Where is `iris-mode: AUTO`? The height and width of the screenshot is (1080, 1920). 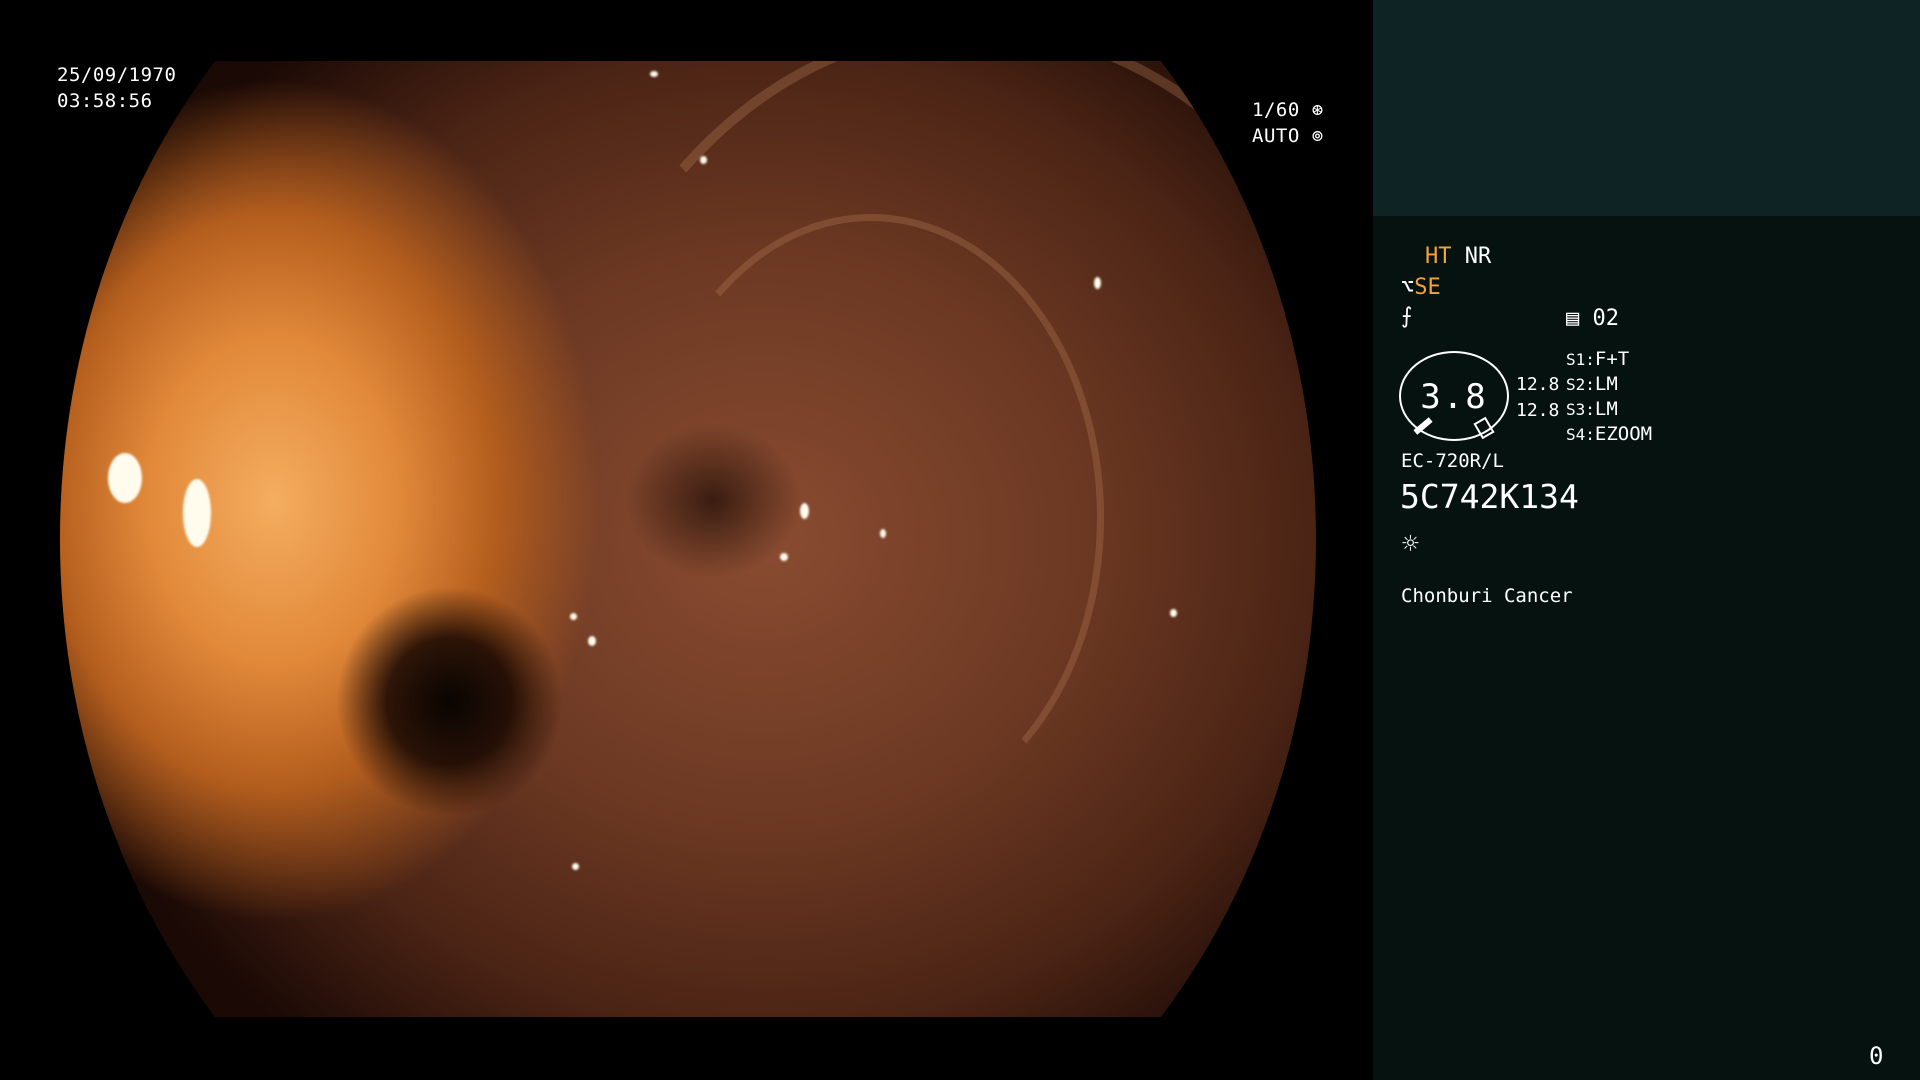
iris-mode: AUTO is located at coordinates (1276, 136).